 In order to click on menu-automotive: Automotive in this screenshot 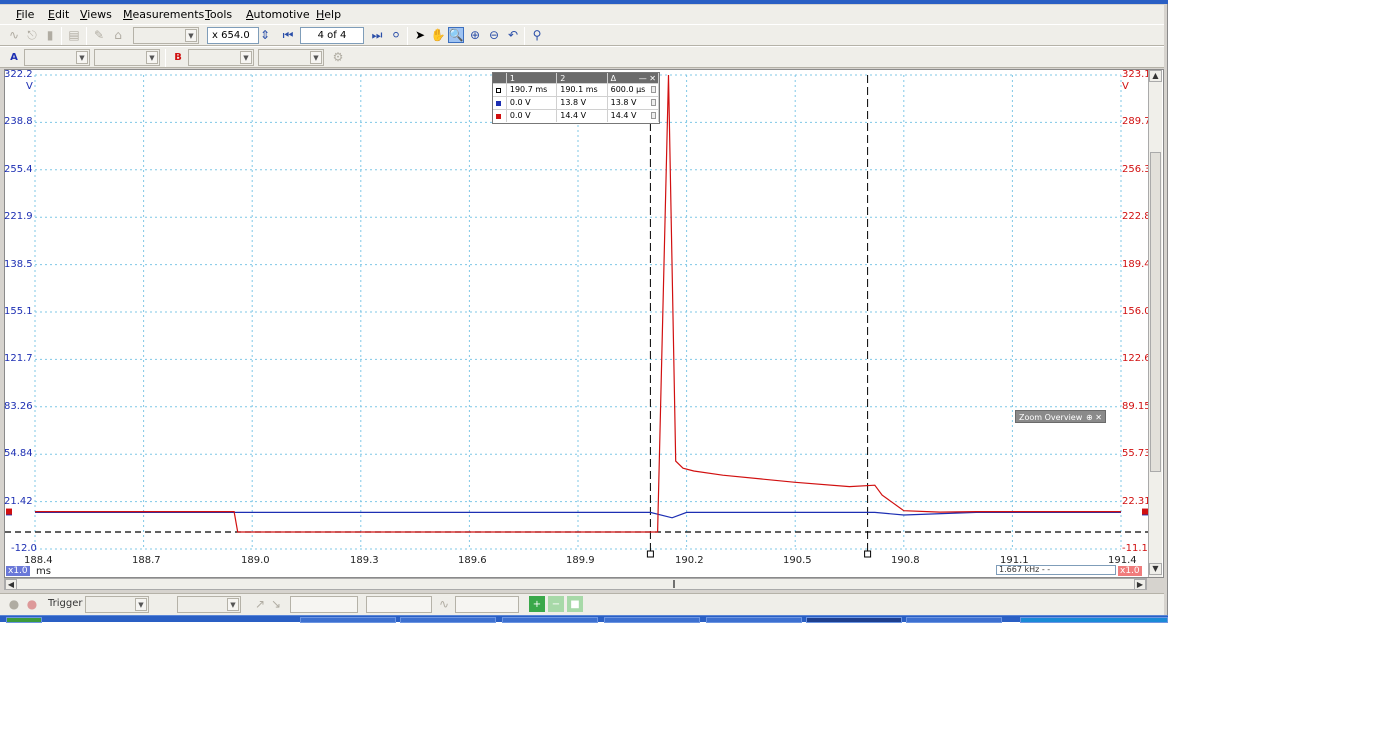, I will do `click(278, 14)`.